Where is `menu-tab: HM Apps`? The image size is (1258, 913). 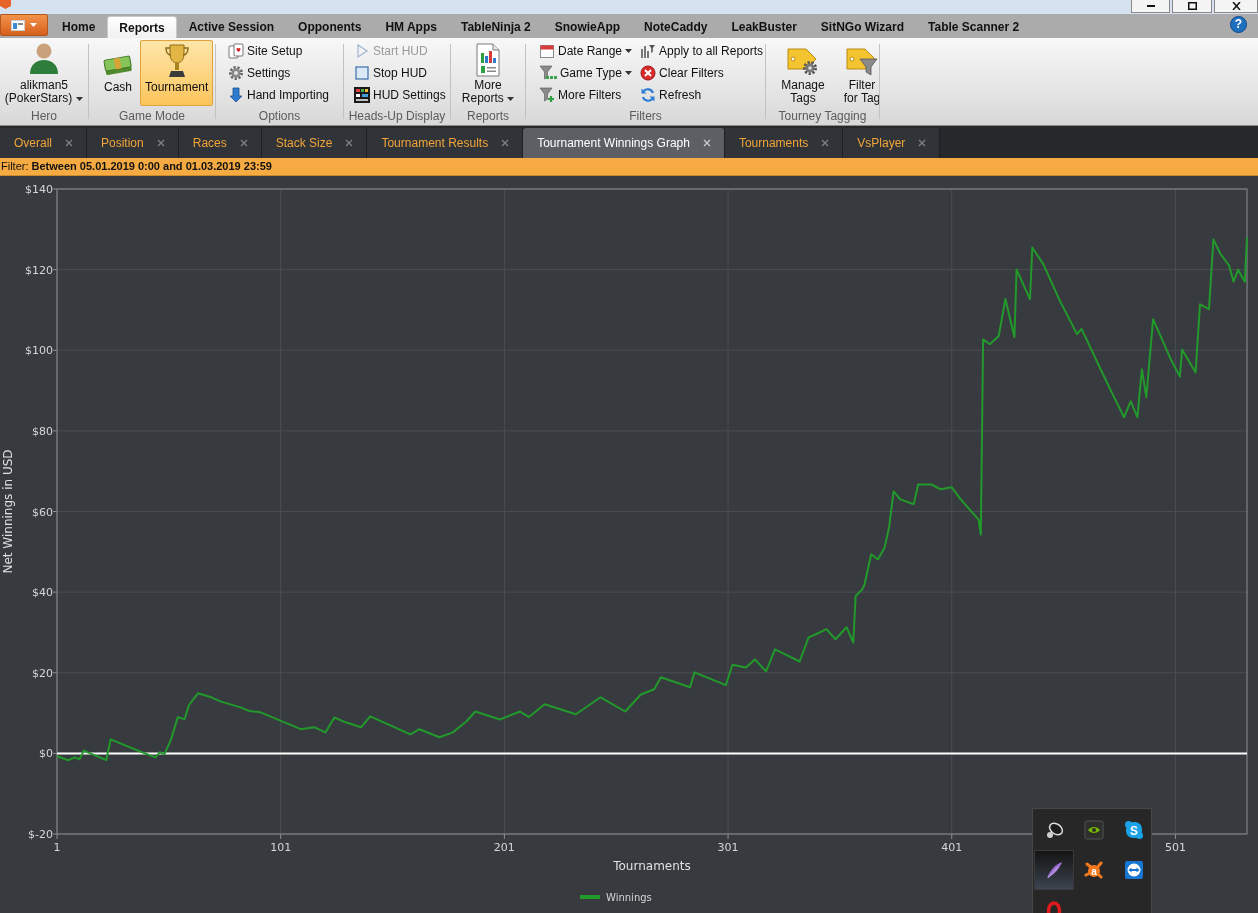 menu-tab: HM Apps is located at coordinates (411, 27).